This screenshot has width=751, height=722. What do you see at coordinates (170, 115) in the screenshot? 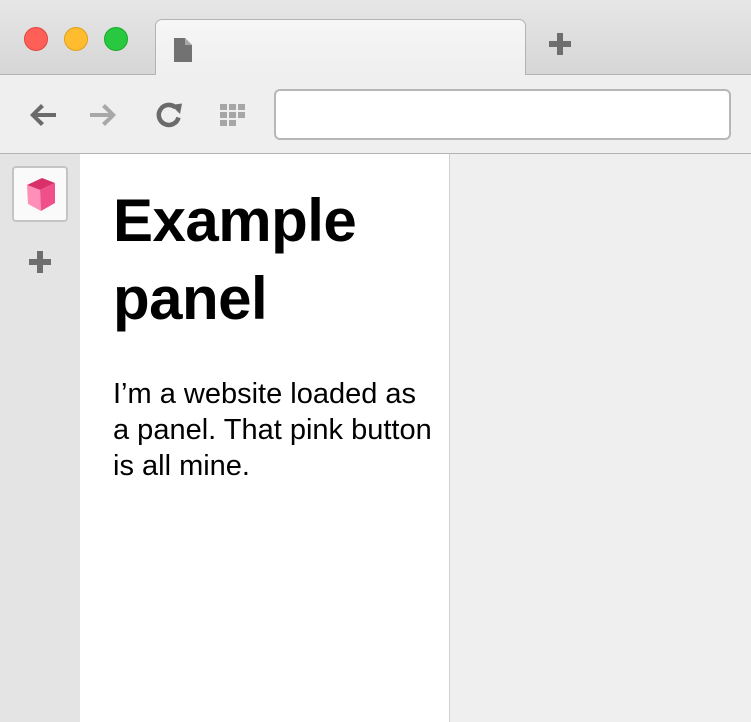
I see `reload-button` at bounding box center [170, 115].